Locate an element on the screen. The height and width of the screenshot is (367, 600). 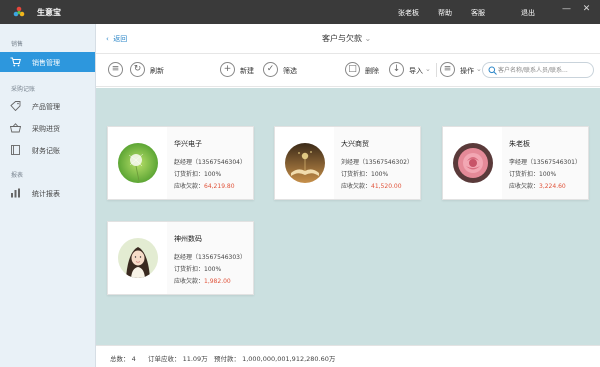
download-icon: ↓ is located at coordinates (396, 69).